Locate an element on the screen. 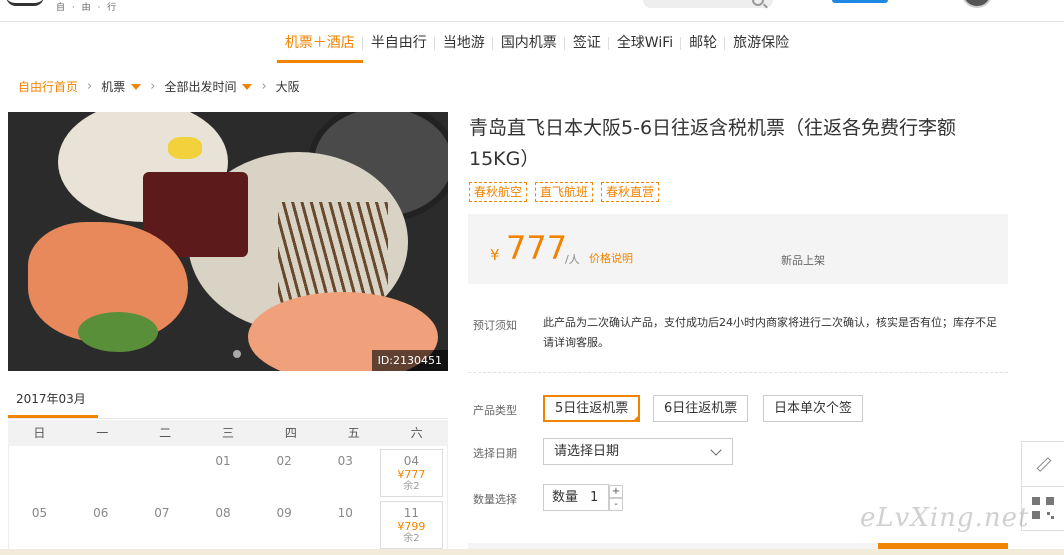 The width and height of the screenshot is (1064, 555). nav-item-visa: 签证 is located at coordinates (586, 43).